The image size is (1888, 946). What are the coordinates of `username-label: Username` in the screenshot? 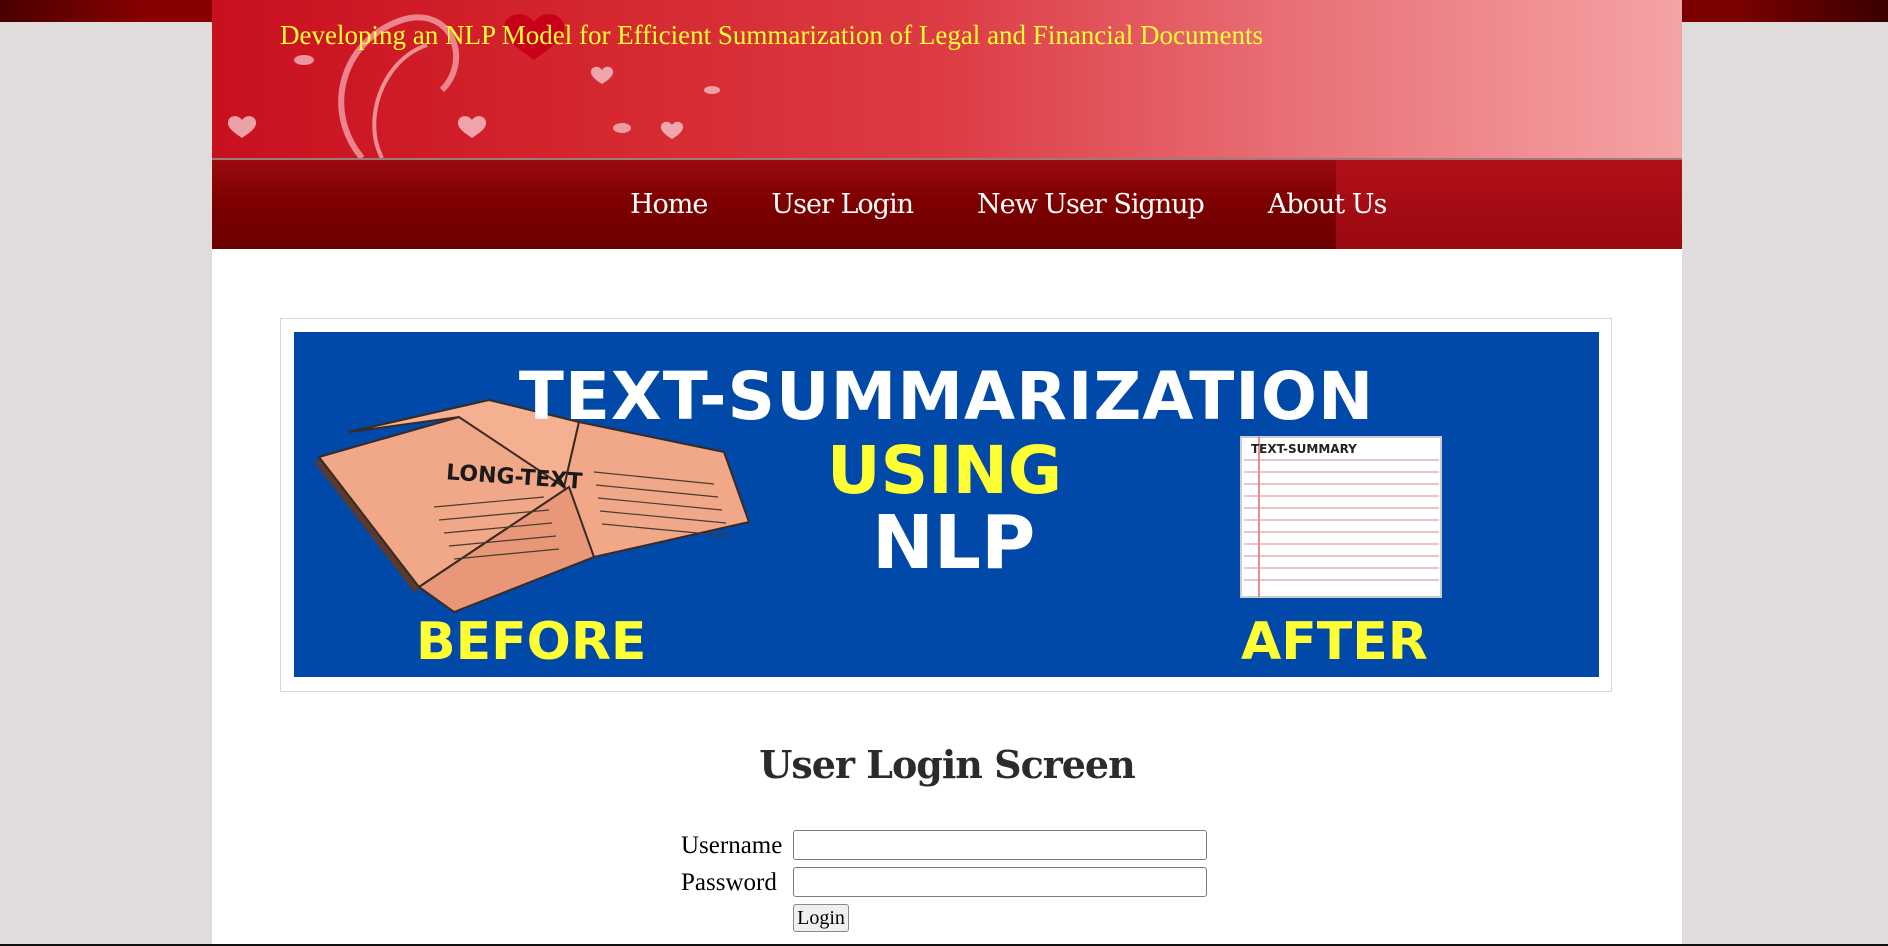 It's located at (732, 845).